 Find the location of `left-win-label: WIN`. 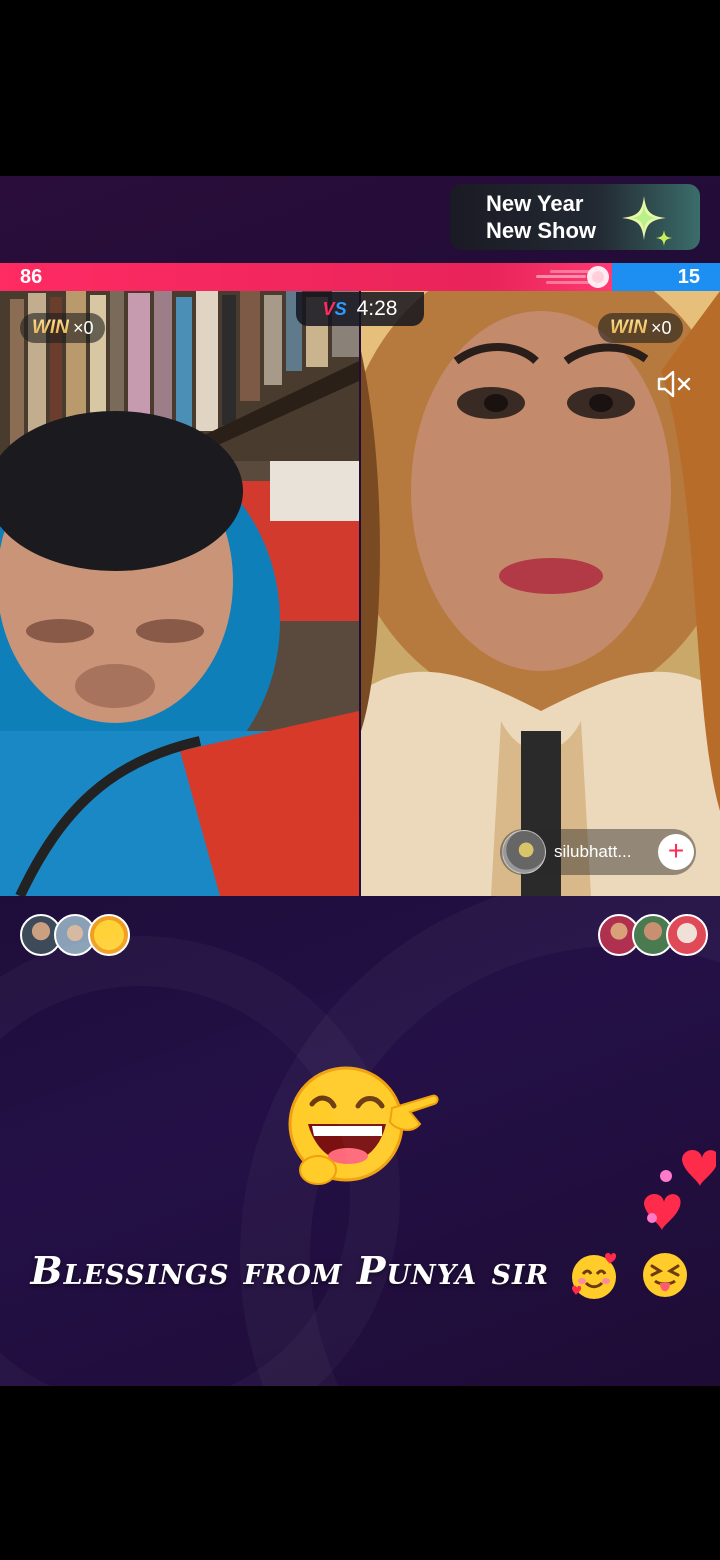

left-win-label: WIN is located at coordinates (50, 327).